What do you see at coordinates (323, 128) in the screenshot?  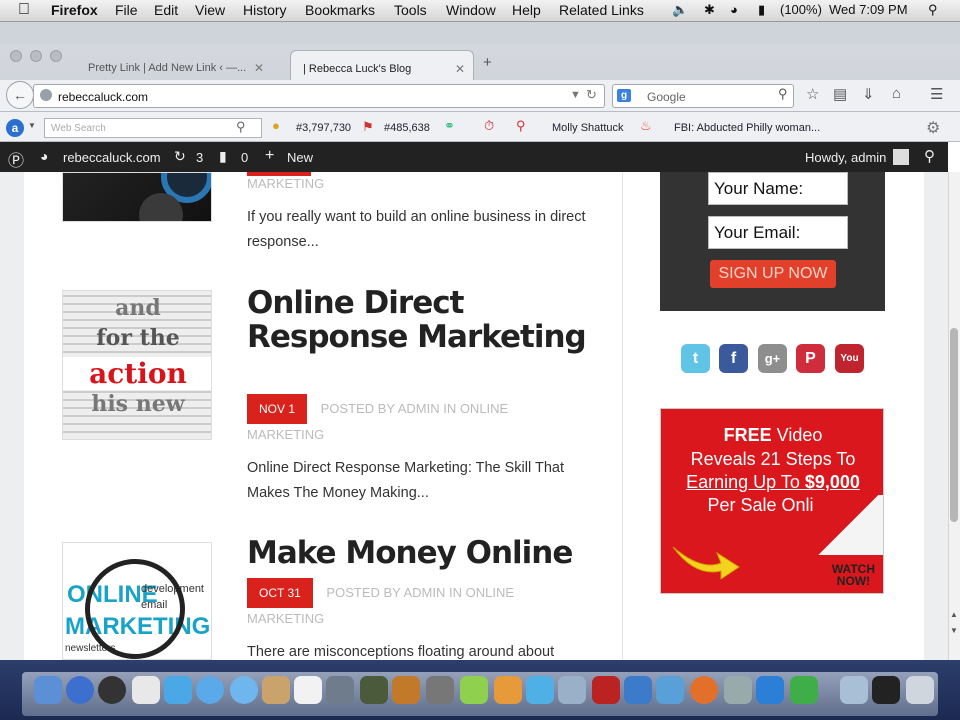 I see `alexa-global-rank: #3,797,730` at bounding box center [323, 128].